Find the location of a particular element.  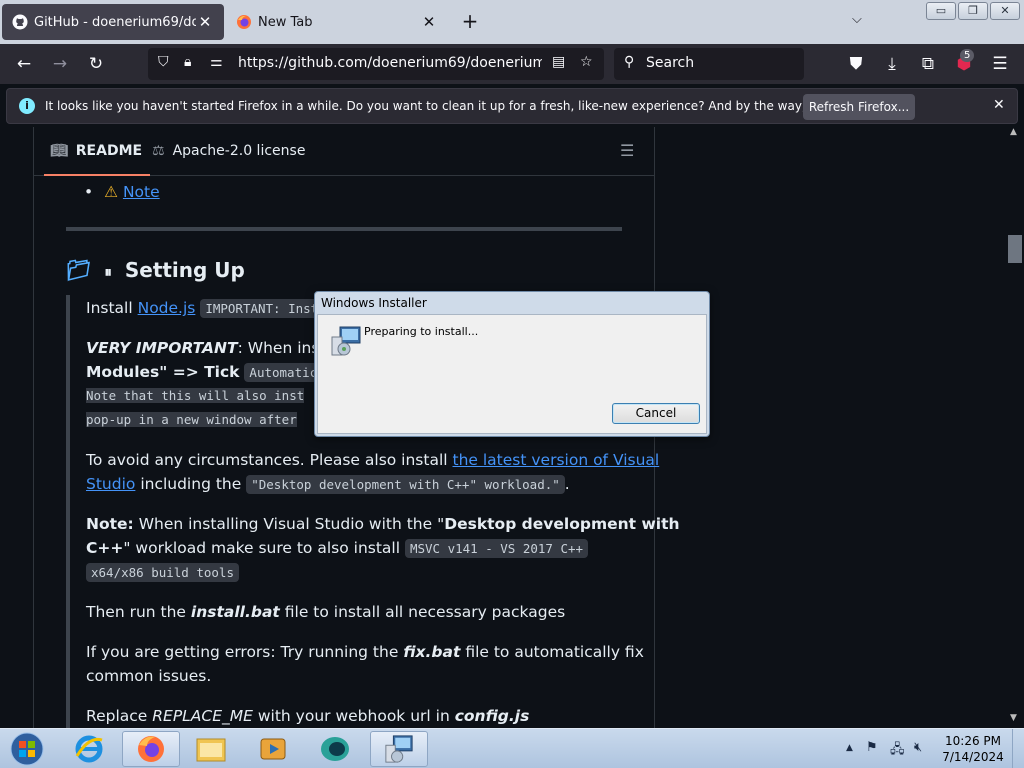

text: fix.bat is located at coordinates (432, 652).